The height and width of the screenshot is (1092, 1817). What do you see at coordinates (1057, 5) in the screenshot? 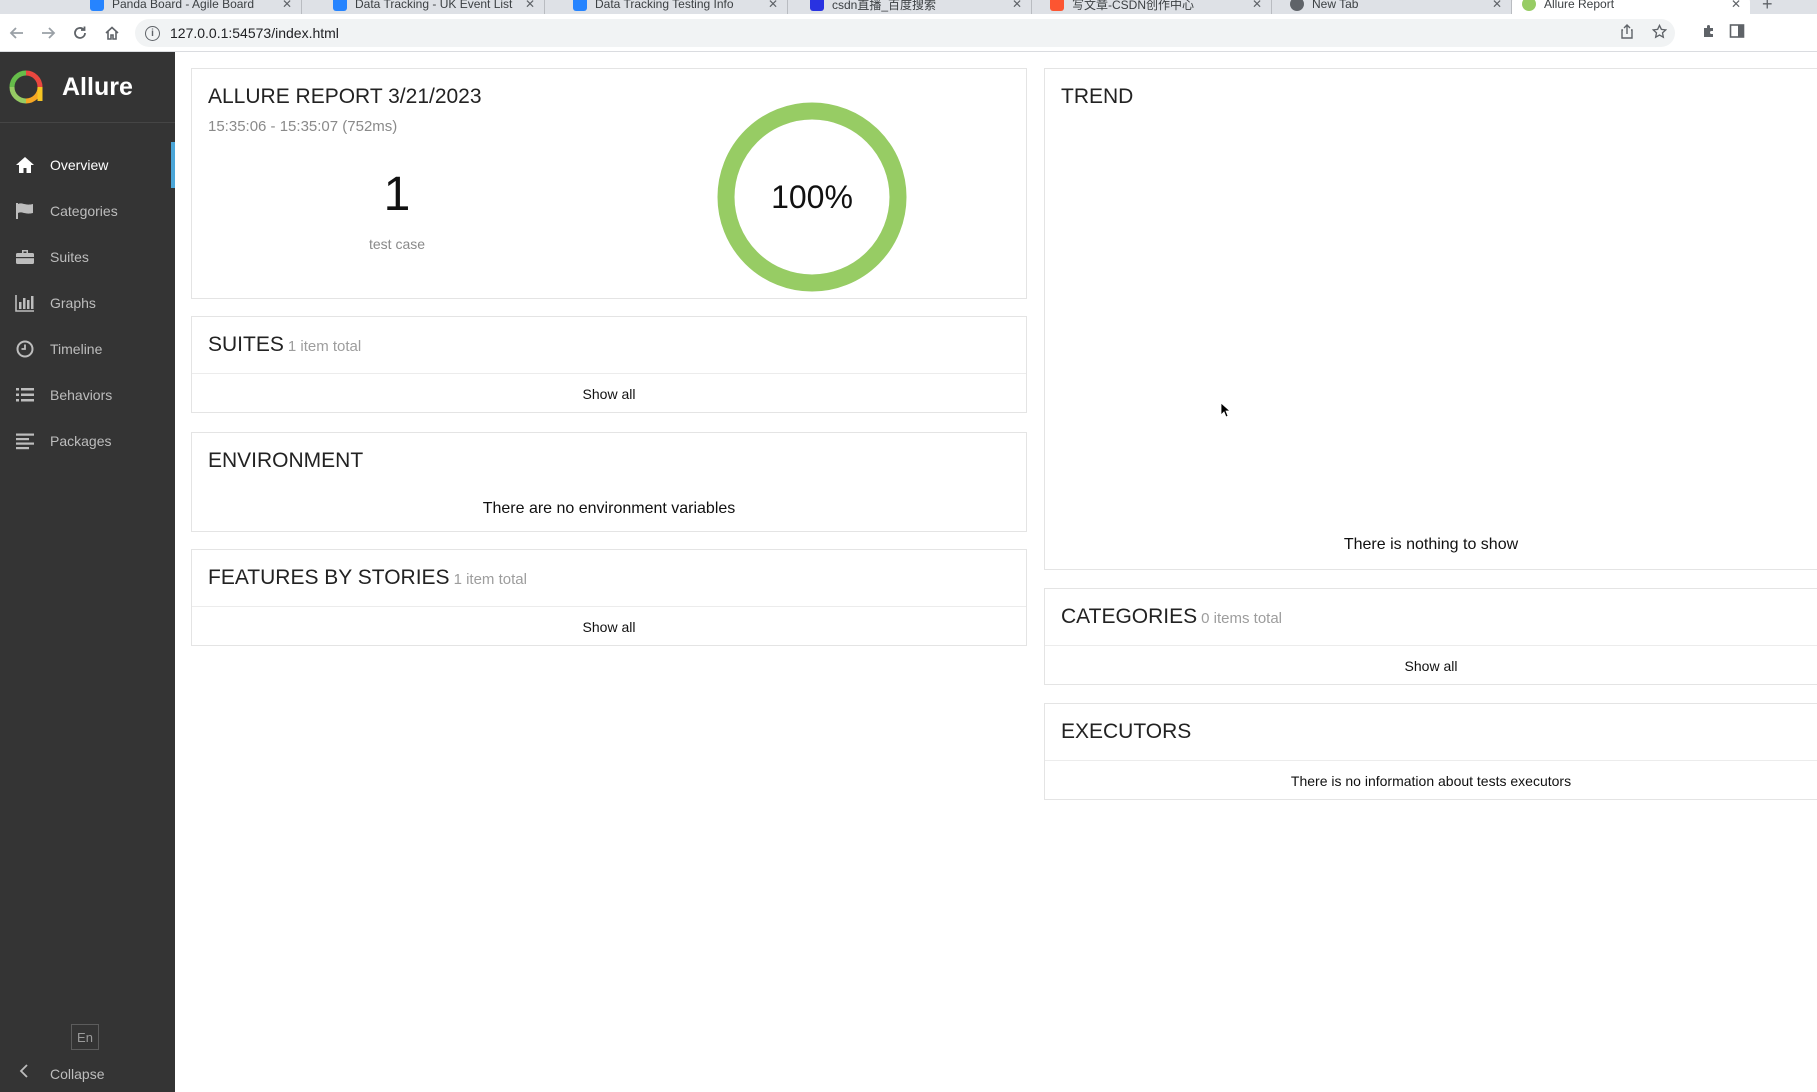
I see `csdn-favicon-icon` at bounding box center [1057, 5].